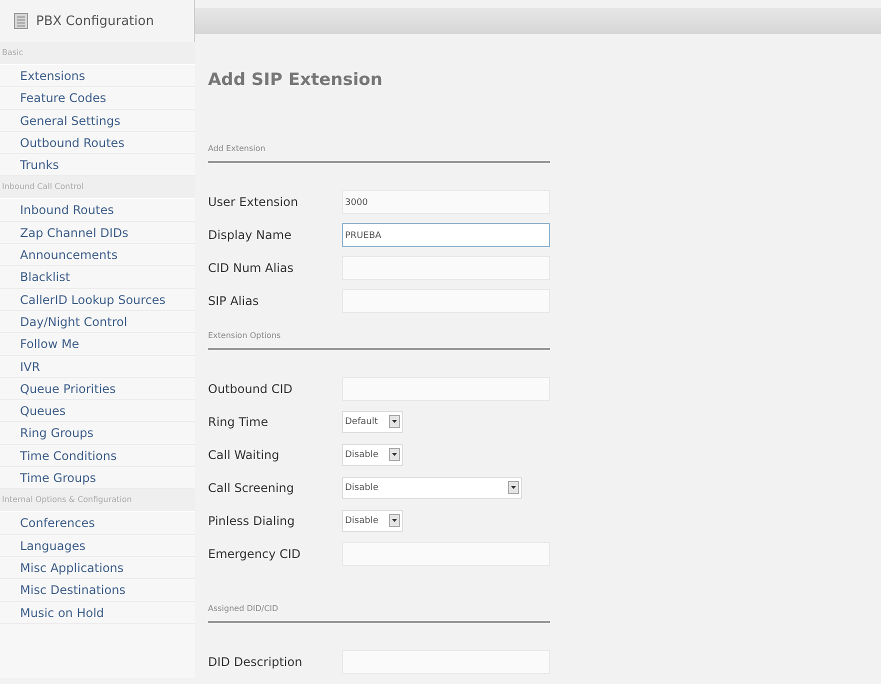  I want to click on sidebar-item: IVR, so click(97, 367).